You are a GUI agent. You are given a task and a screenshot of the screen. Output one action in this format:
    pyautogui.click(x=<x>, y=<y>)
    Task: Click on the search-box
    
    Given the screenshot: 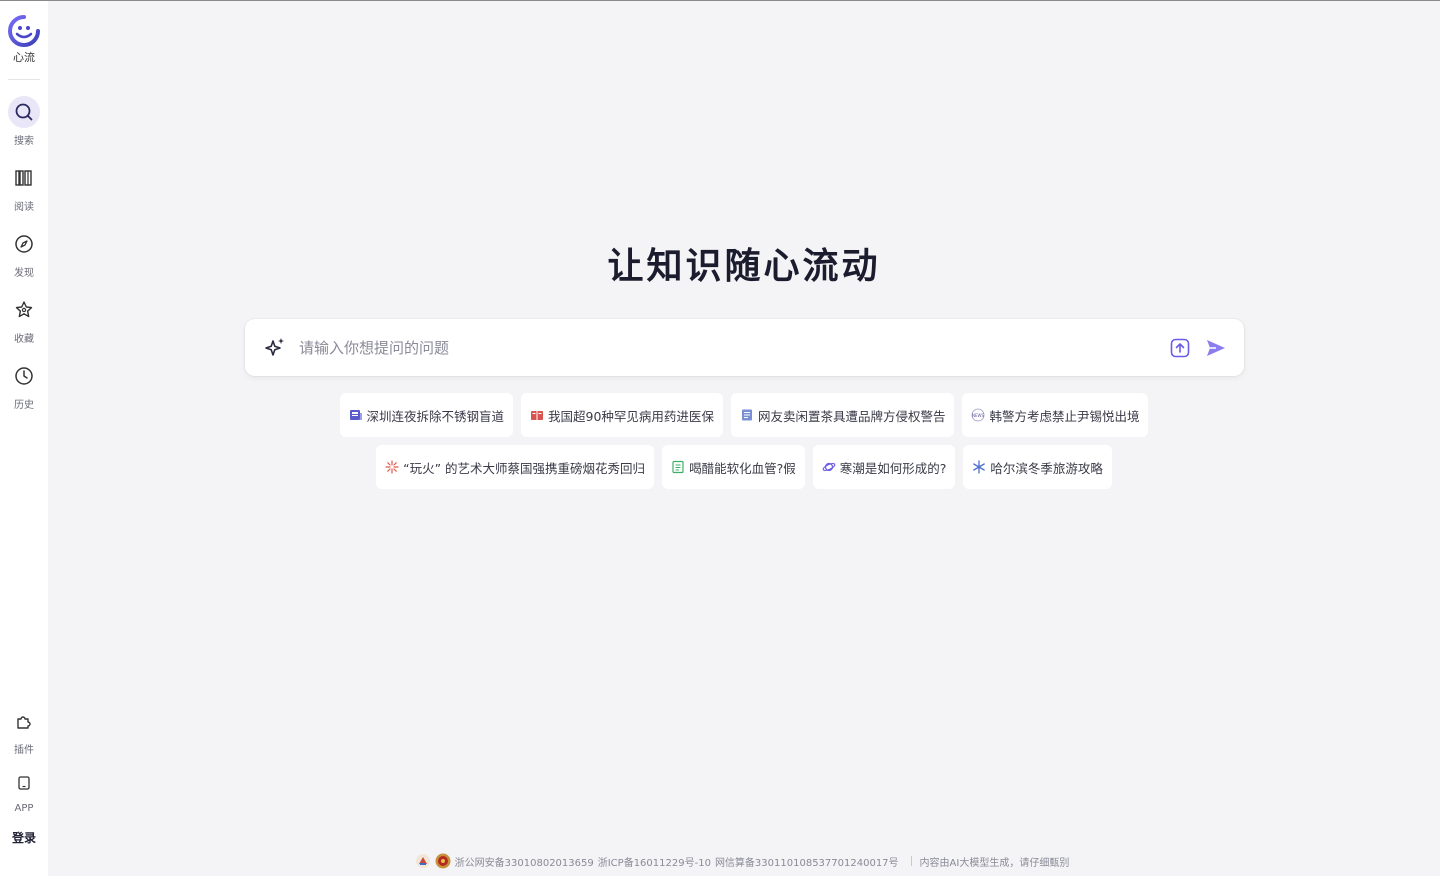 What is the action you would take?
    pyautogui.click(x=744, y=347)
    